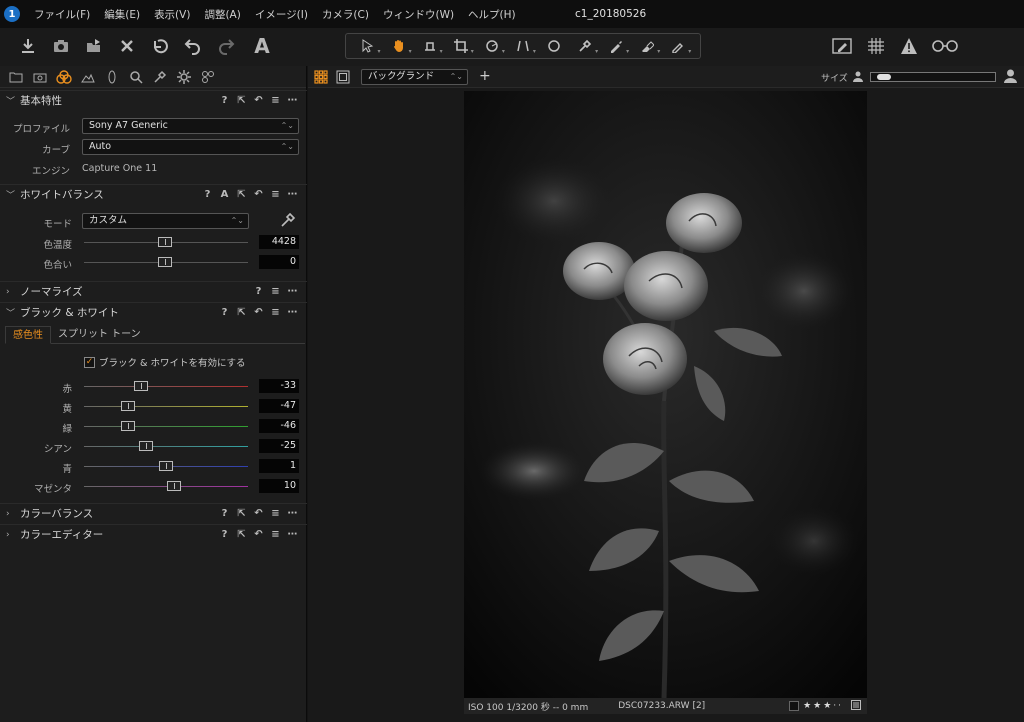 This screenshot has height=722, width=1024. What do you see at coordinates (678, 46) in the screenshot?
I see `annotate-icon: ▾` at bounding box center [678, 46].